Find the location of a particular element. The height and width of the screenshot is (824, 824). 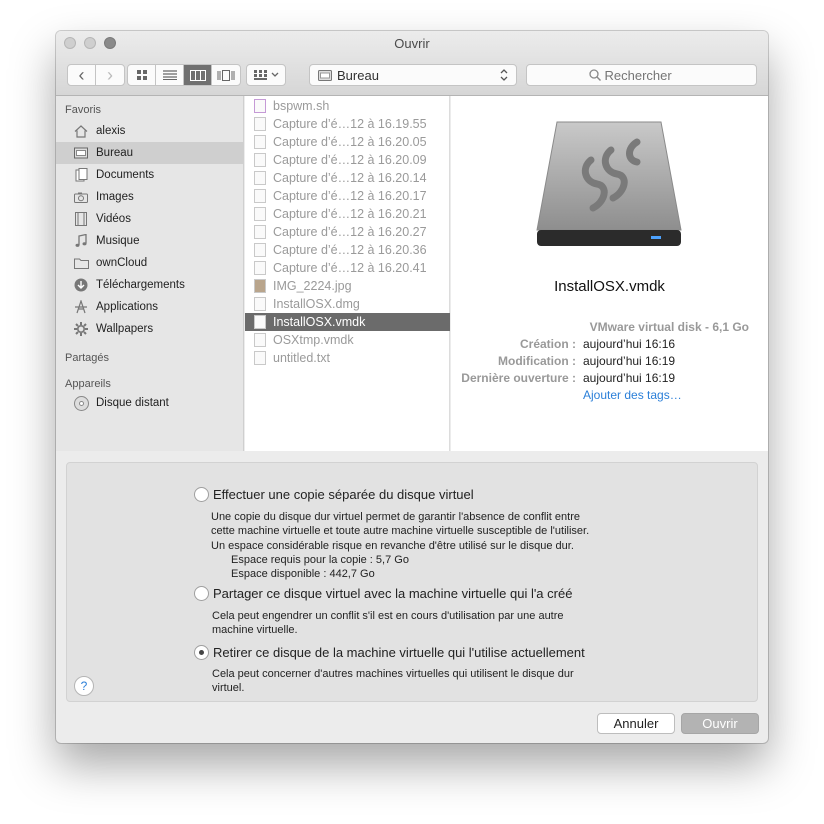

sidebar-item-alexis: alexis is located at coordinates (150, 131).